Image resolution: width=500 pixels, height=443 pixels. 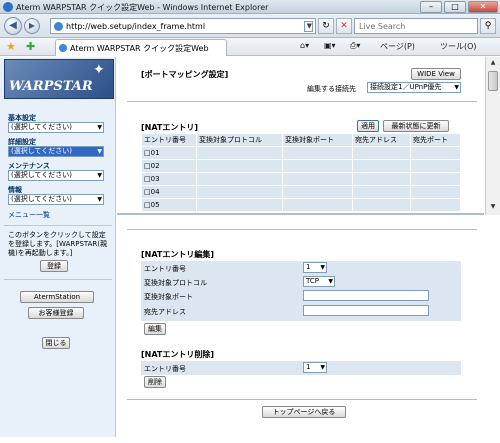 What do you see at coordinates (317, 140) in the screenshot?
I see `column-header: 変換対象ポート` at bounding box center [317, 140].